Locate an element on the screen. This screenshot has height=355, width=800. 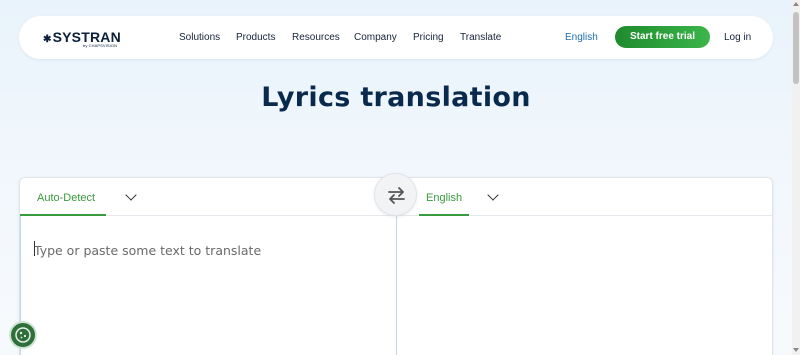
scrollbar-thumb is located at coordinates (796, 48).